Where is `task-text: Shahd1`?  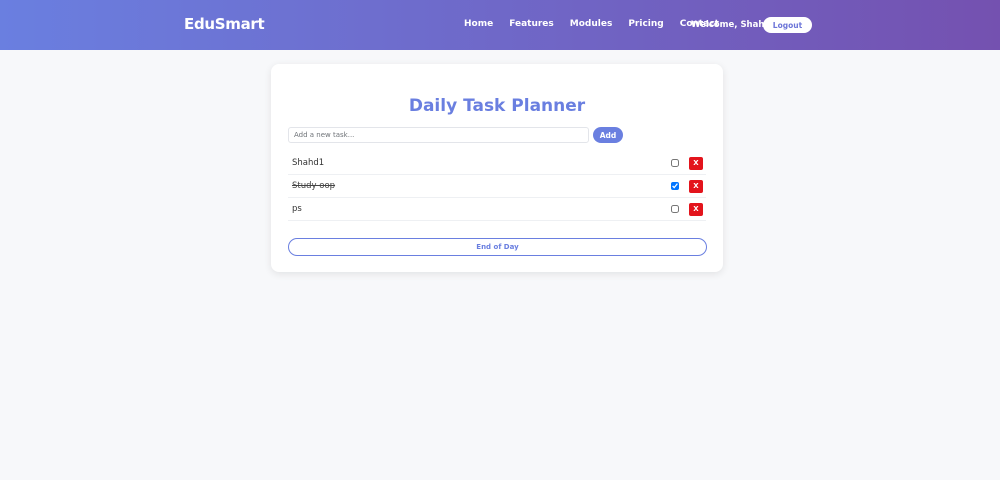
task-text: Shahd1 is located at coordinates (308, 163).